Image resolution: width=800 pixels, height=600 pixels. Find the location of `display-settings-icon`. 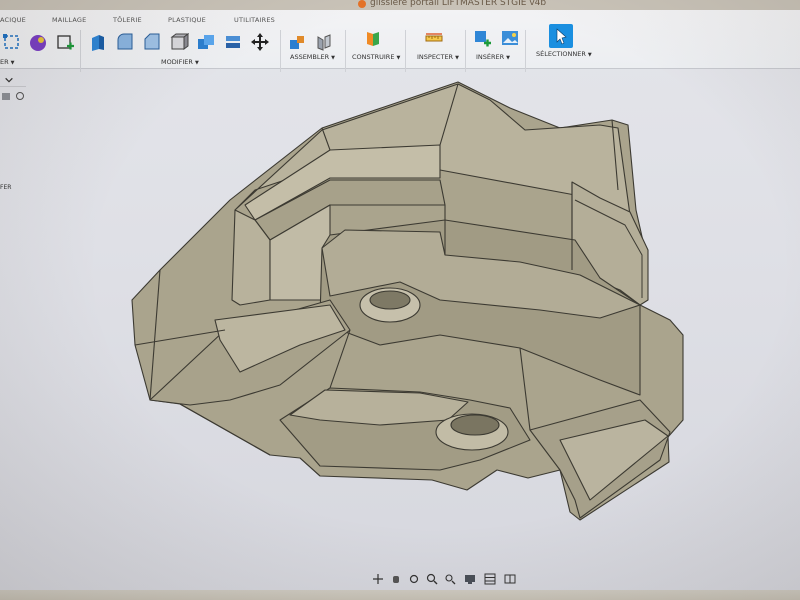

display-settings-icon is located at coordinates (470, 579).